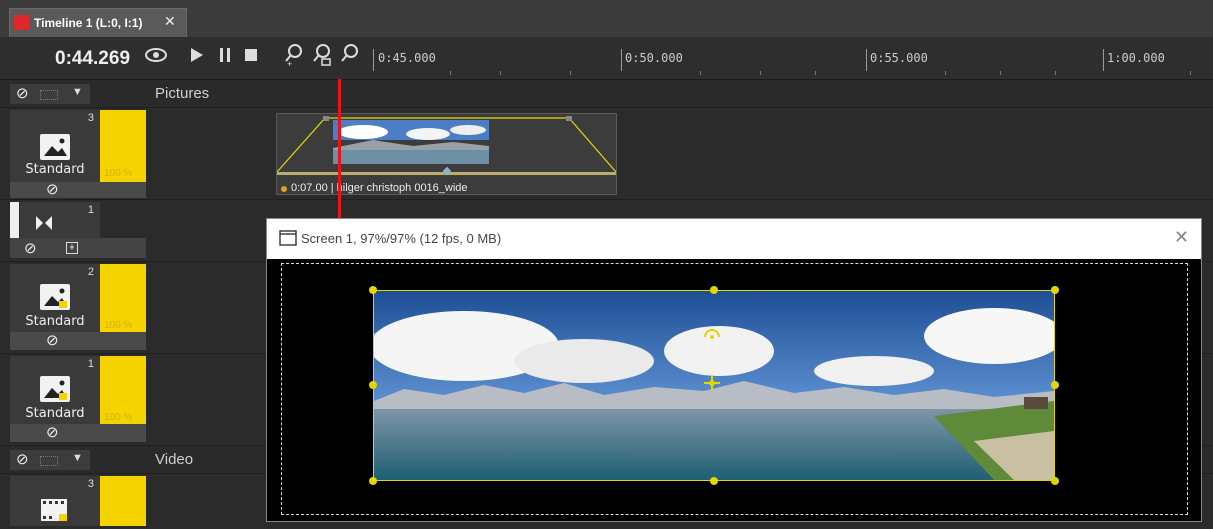 Image resolution: width=1213 pixels, height=529 pixels. Describe the element at coordinates (174, 459) in the screenshot. I see `group-label: Video` at that location.